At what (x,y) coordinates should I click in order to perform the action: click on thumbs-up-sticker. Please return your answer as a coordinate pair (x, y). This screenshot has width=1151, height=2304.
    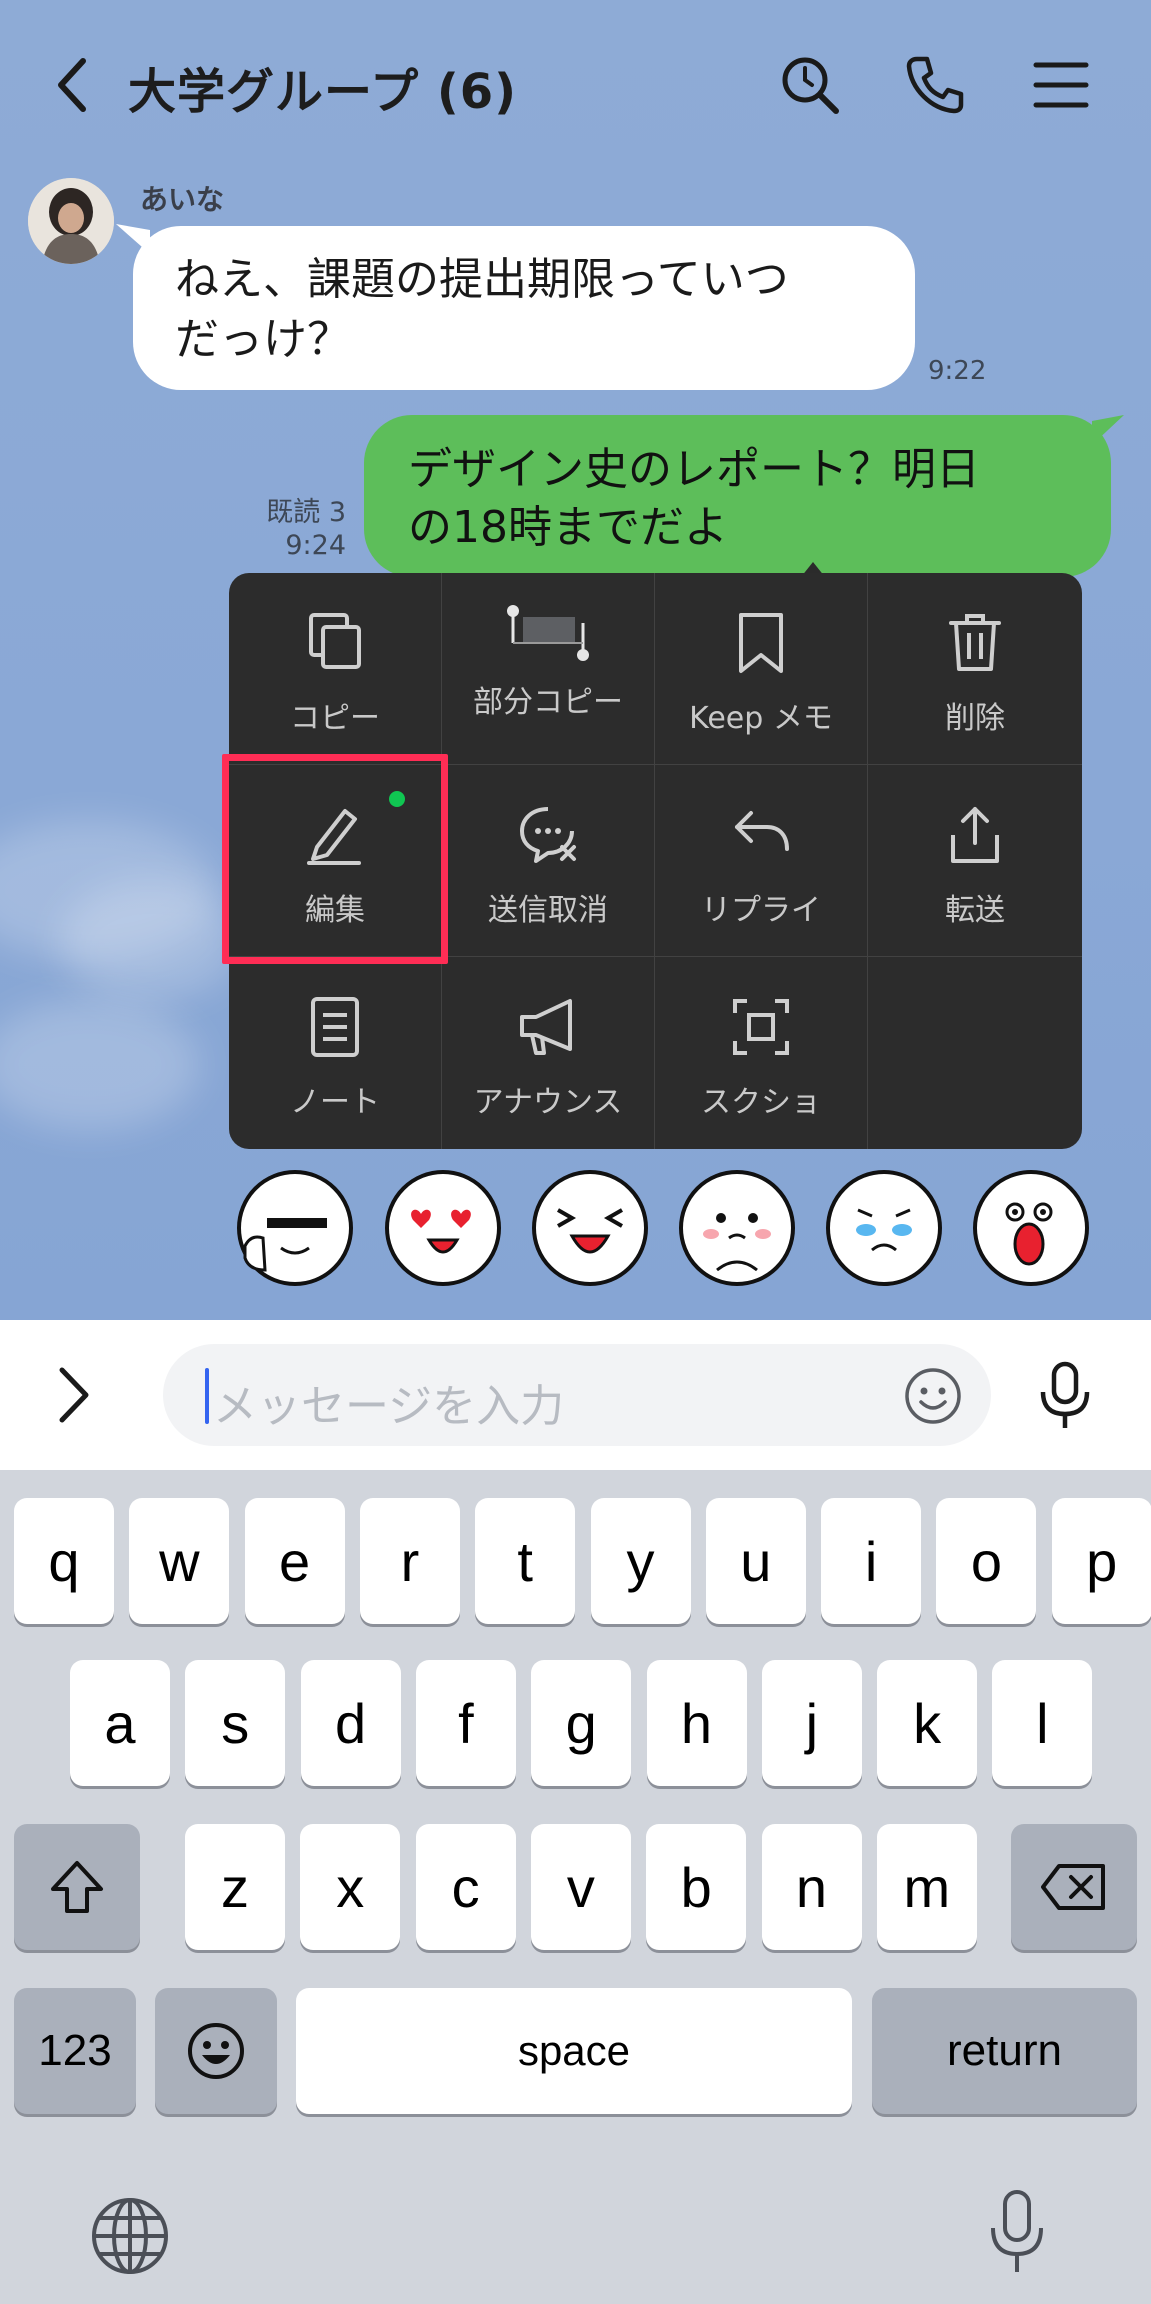
    Looking at the image, I should click on (295, 1228).